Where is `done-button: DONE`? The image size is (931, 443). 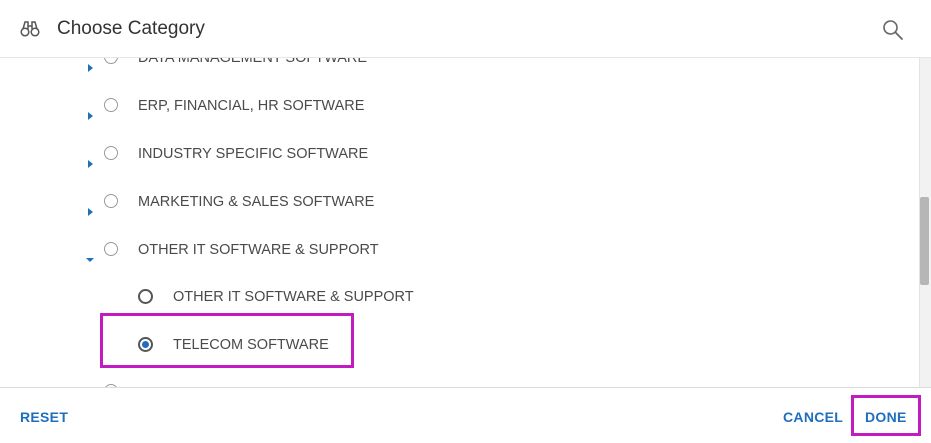 done-button: DONE is located at coordinates (886, 417).